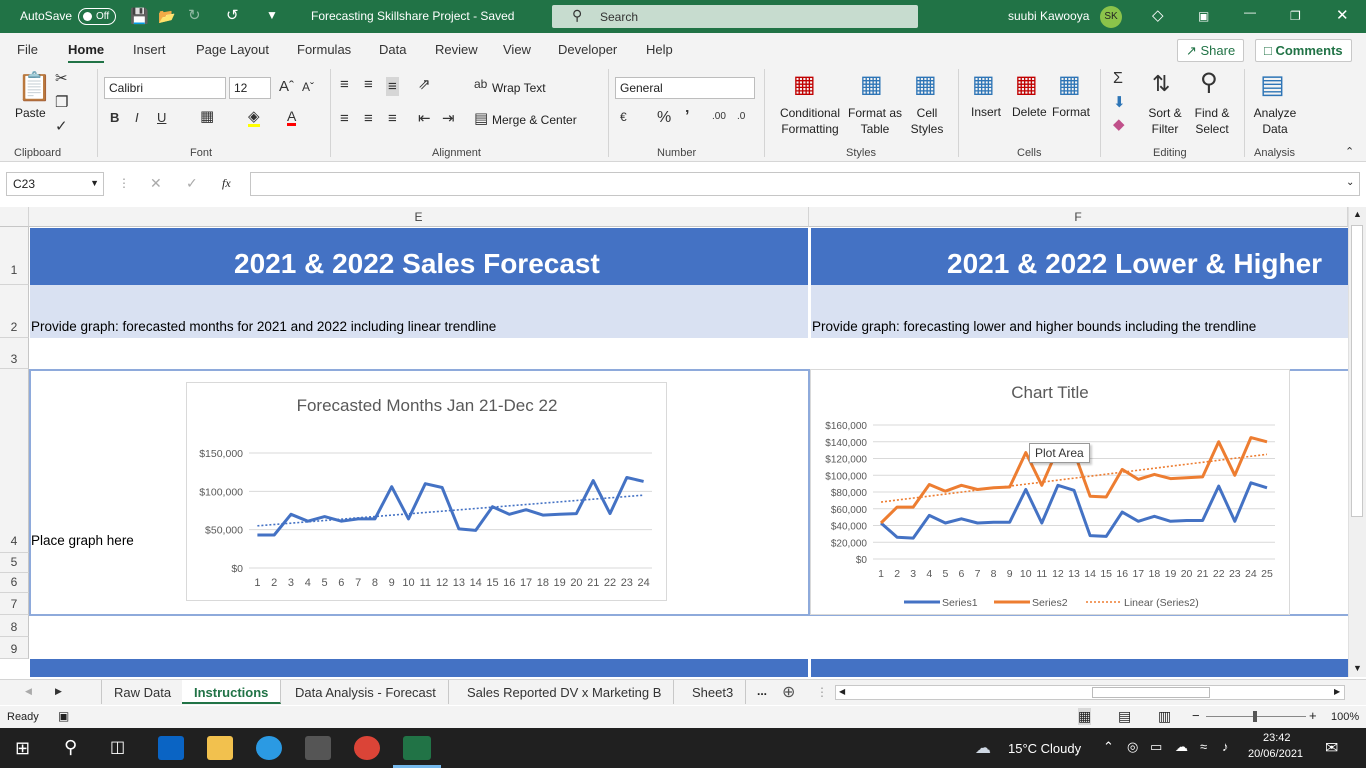 Image resolution: width=1366 pixels, height=768 pixels. What do you see at coordinates (366, 692) in the screenshot?
I see `sheet-tab-data-analysis: Data Analysis - Forecast` at bounding box center [366, 692].